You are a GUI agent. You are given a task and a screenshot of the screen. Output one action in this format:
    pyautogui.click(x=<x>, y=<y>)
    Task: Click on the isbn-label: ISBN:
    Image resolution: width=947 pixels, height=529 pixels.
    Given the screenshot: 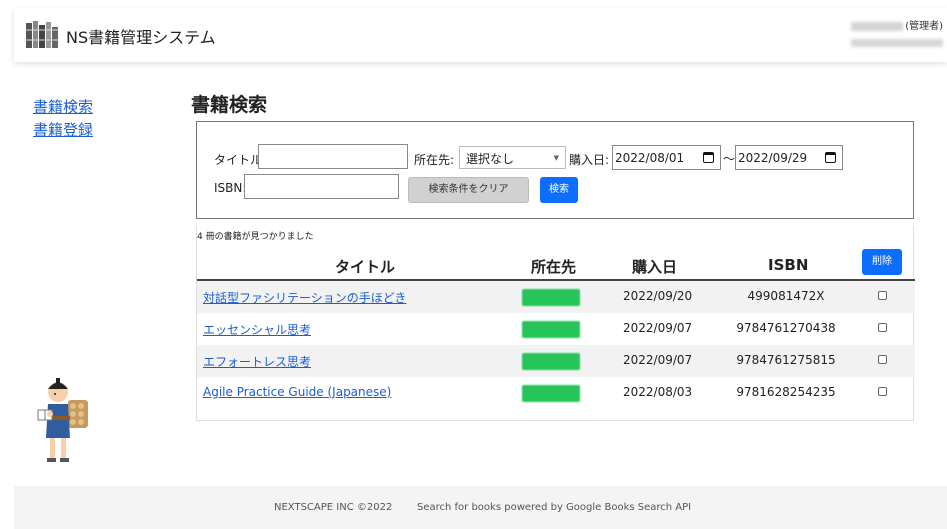 What is the action you would take?
    pyautogui.click(x=230, y=188)
    